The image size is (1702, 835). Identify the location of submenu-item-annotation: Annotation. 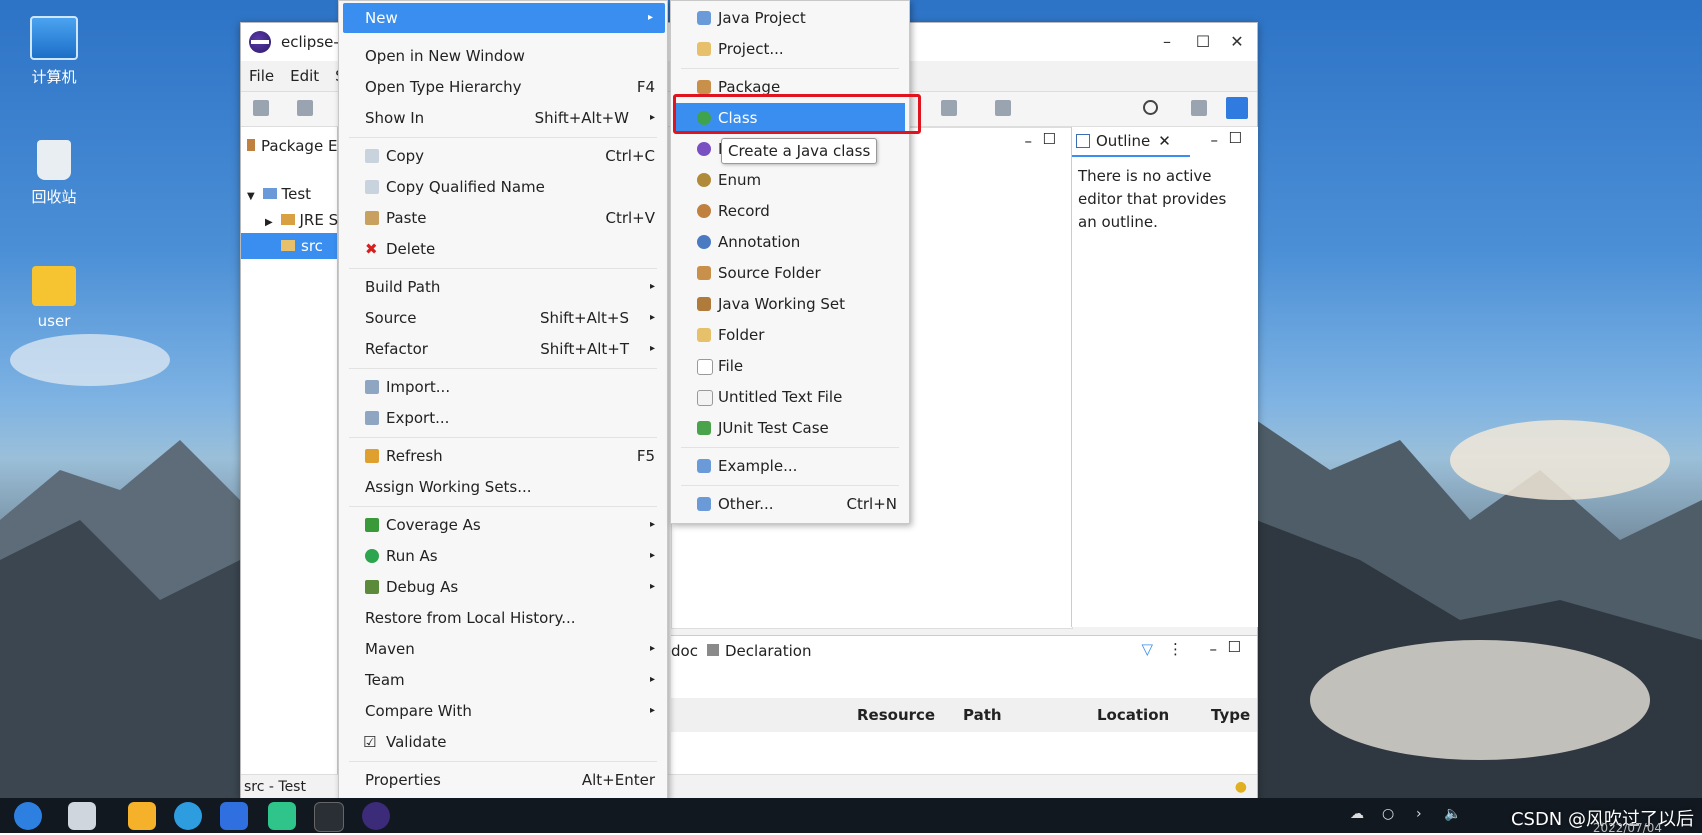
(790, 242).